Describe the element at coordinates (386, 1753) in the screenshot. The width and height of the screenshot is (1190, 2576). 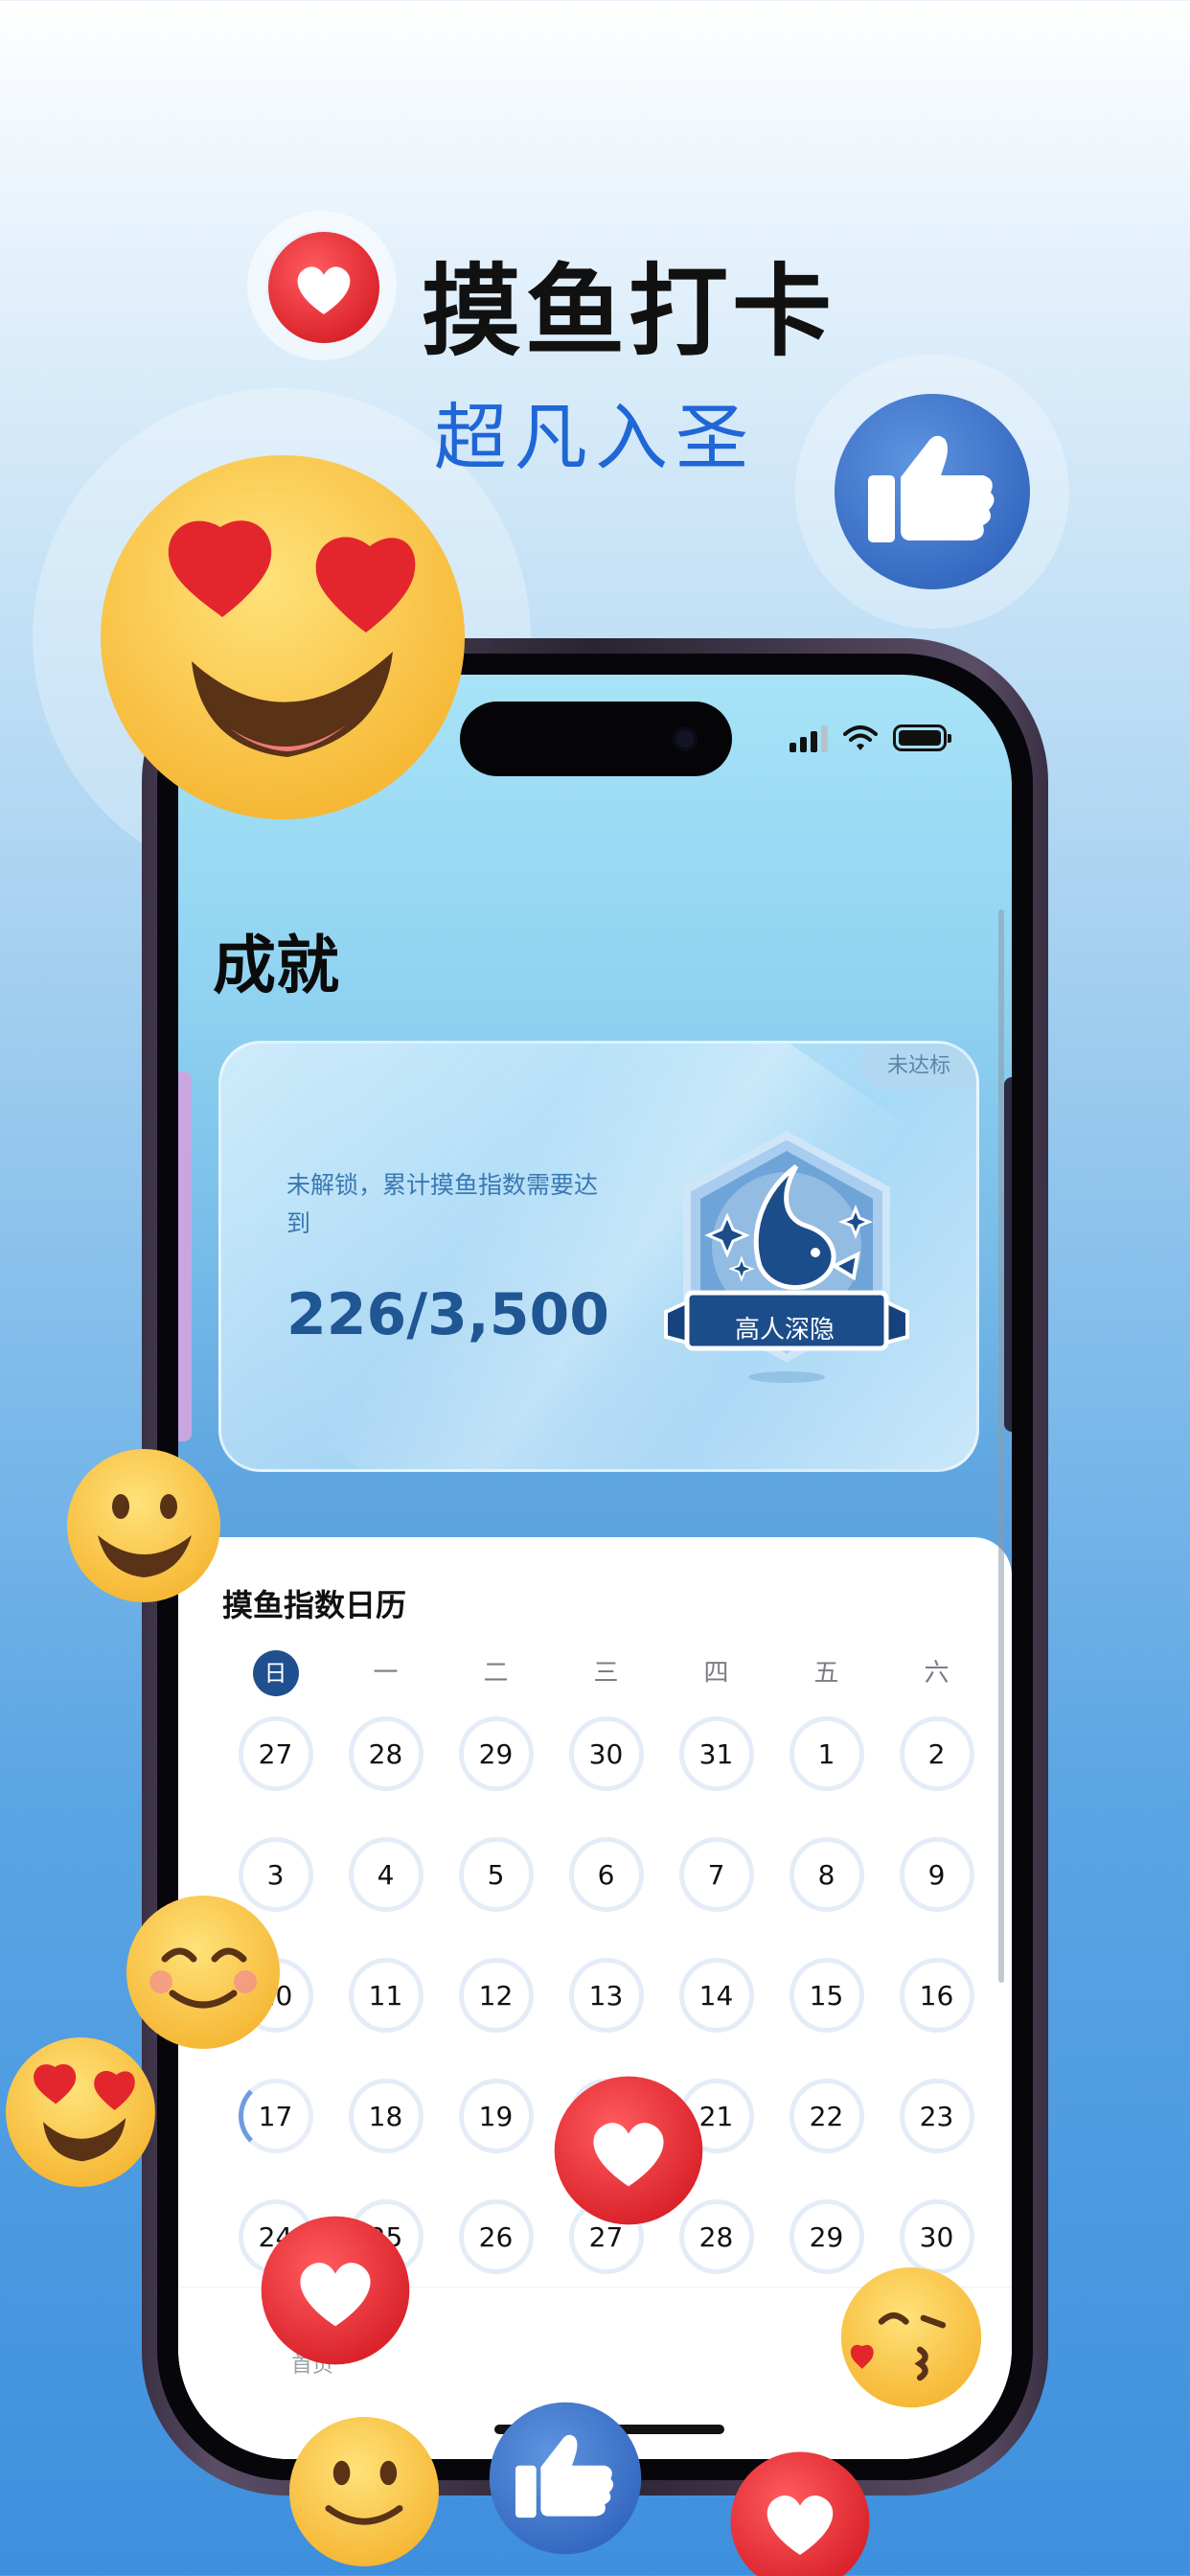
I see `calendar-day: 28` at that location.